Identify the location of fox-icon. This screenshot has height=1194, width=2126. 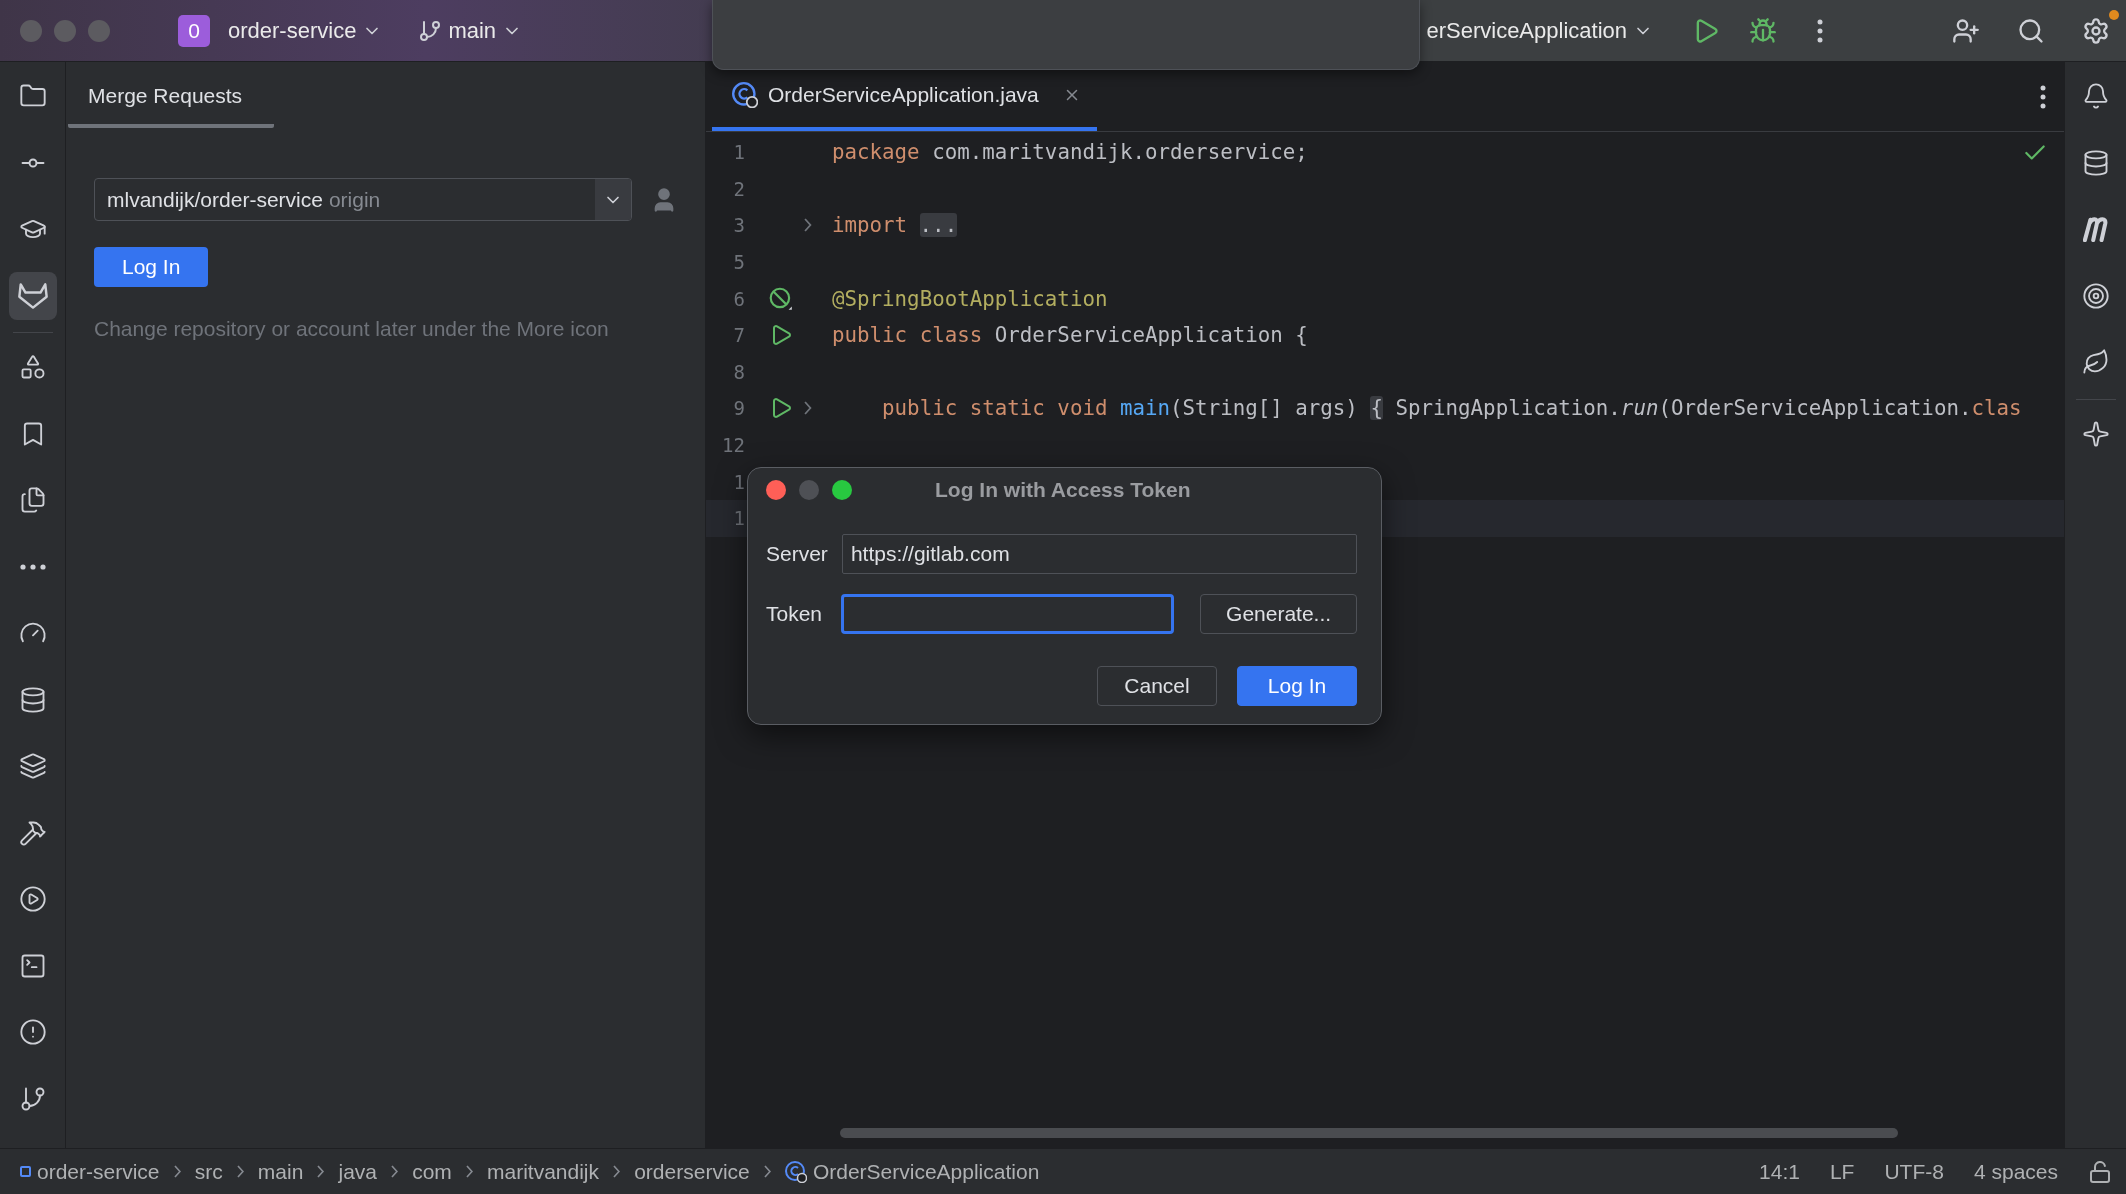
(32, 295).